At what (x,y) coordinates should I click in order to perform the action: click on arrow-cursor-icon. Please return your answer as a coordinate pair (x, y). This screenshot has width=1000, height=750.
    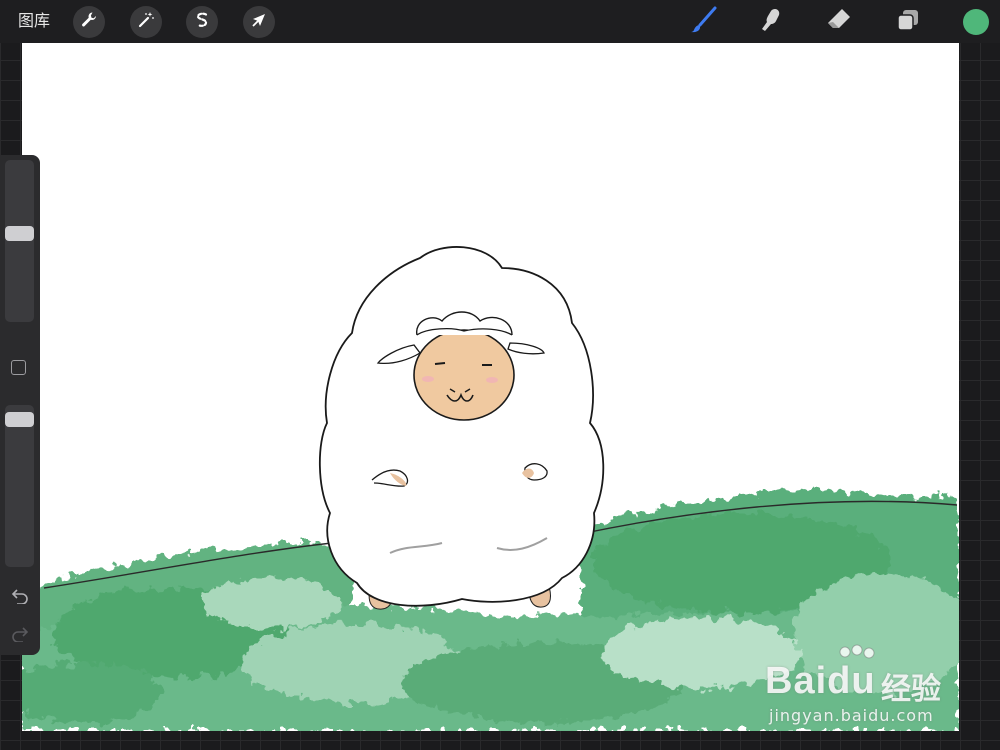
    Looking at the image, I should click on (259, 22).